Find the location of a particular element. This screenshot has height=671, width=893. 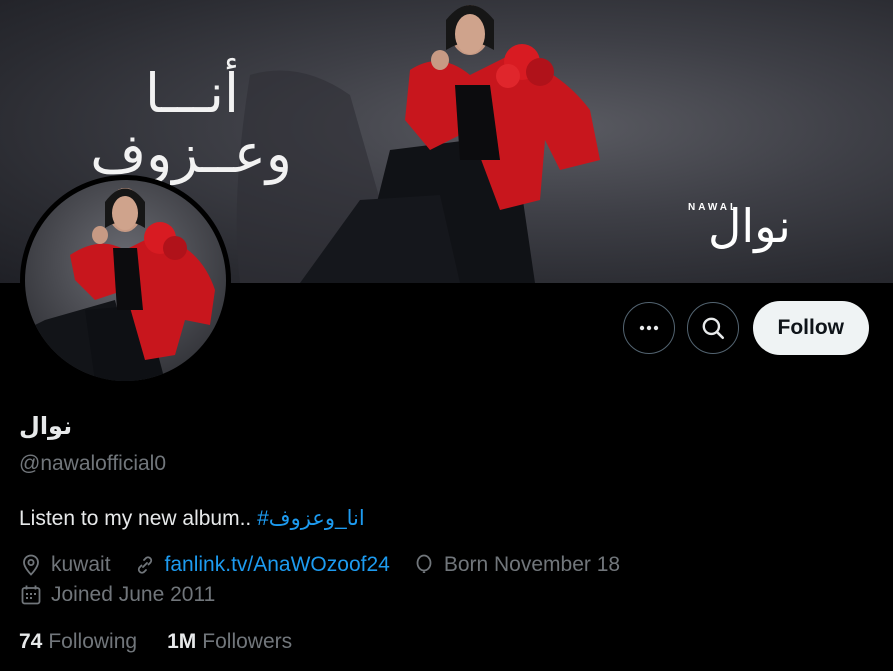

bio-text: Listen to my new album.. is located at coordinates (138, 518).